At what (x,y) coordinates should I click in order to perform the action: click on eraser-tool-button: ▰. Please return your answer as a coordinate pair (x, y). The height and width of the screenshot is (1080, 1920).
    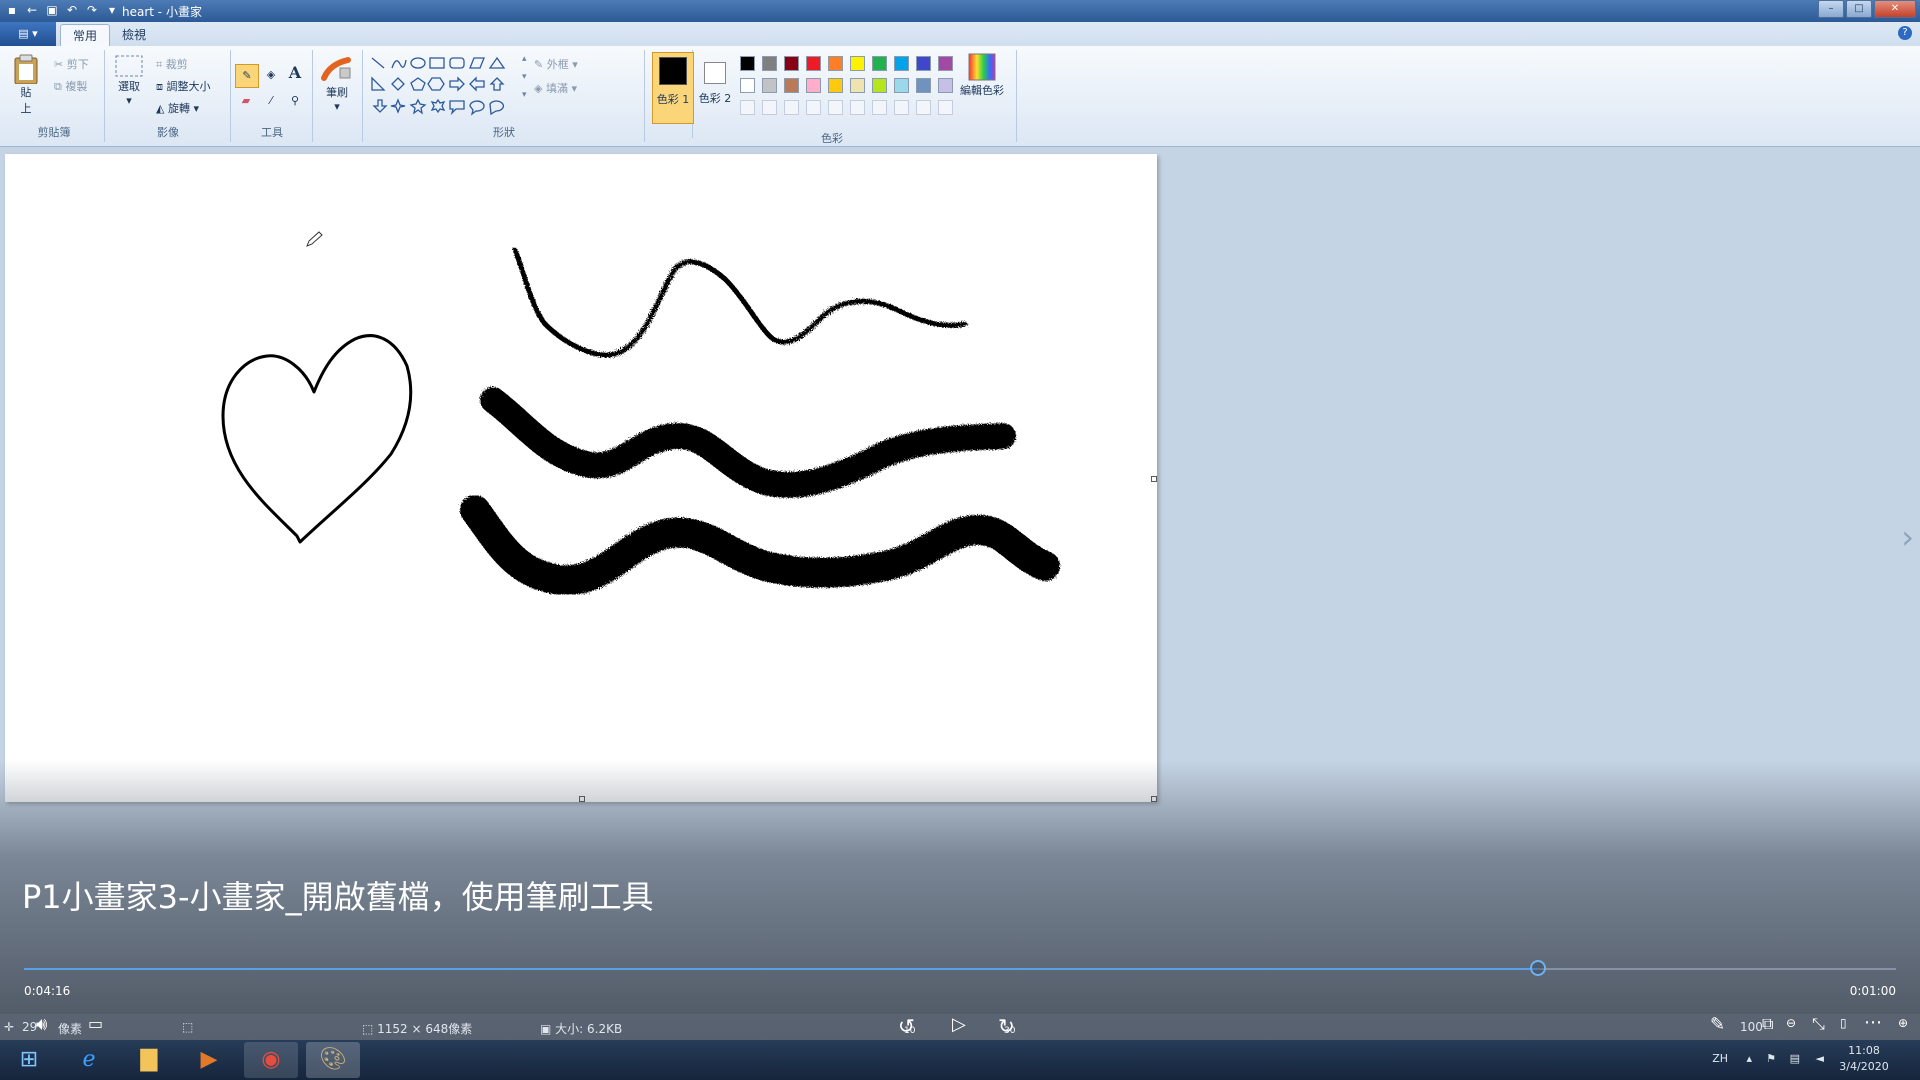
    Looking at the image, I should click on (246, 101).